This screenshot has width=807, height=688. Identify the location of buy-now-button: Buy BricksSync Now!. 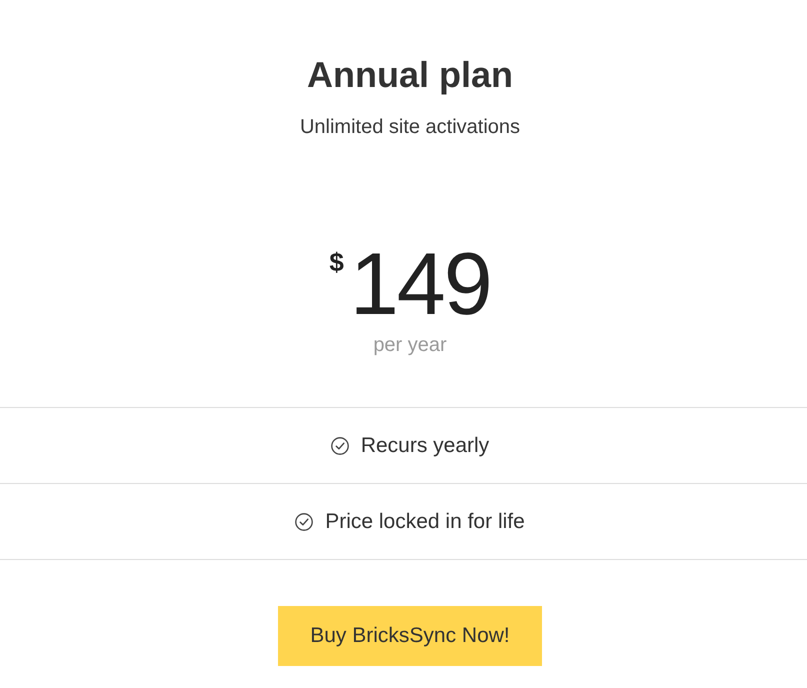
(410, 636).